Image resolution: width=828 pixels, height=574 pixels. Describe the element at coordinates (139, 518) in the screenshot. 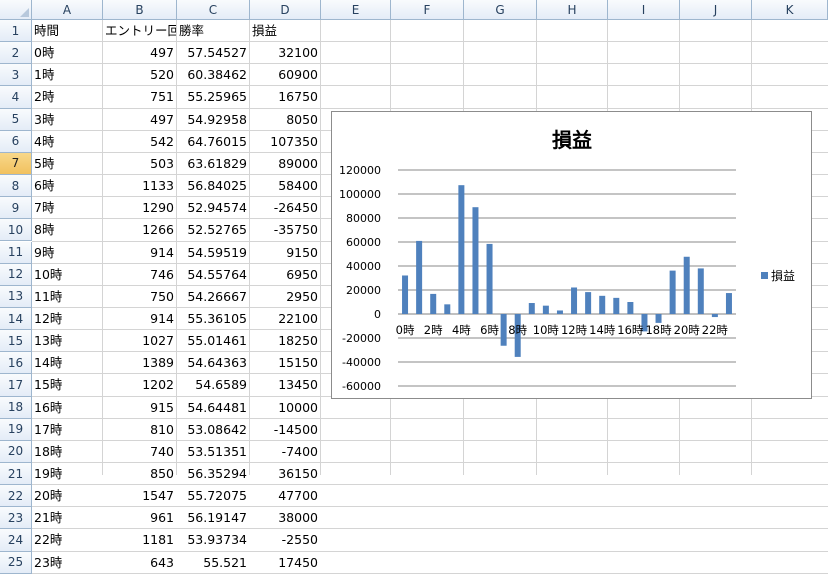

I see `cell-b23: 961` at that location.